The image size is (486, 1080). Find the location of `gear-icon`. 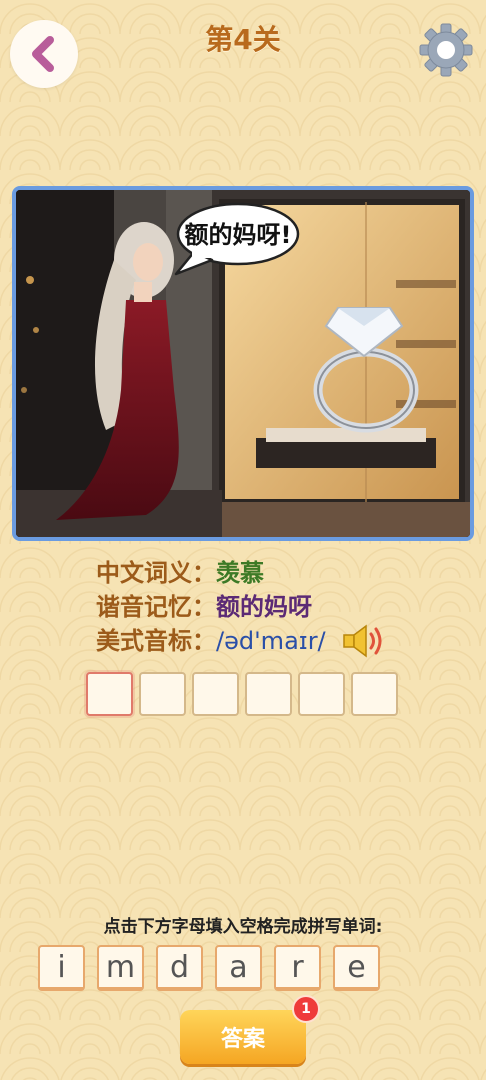

gear-icon is located at coordinates (446, 50).